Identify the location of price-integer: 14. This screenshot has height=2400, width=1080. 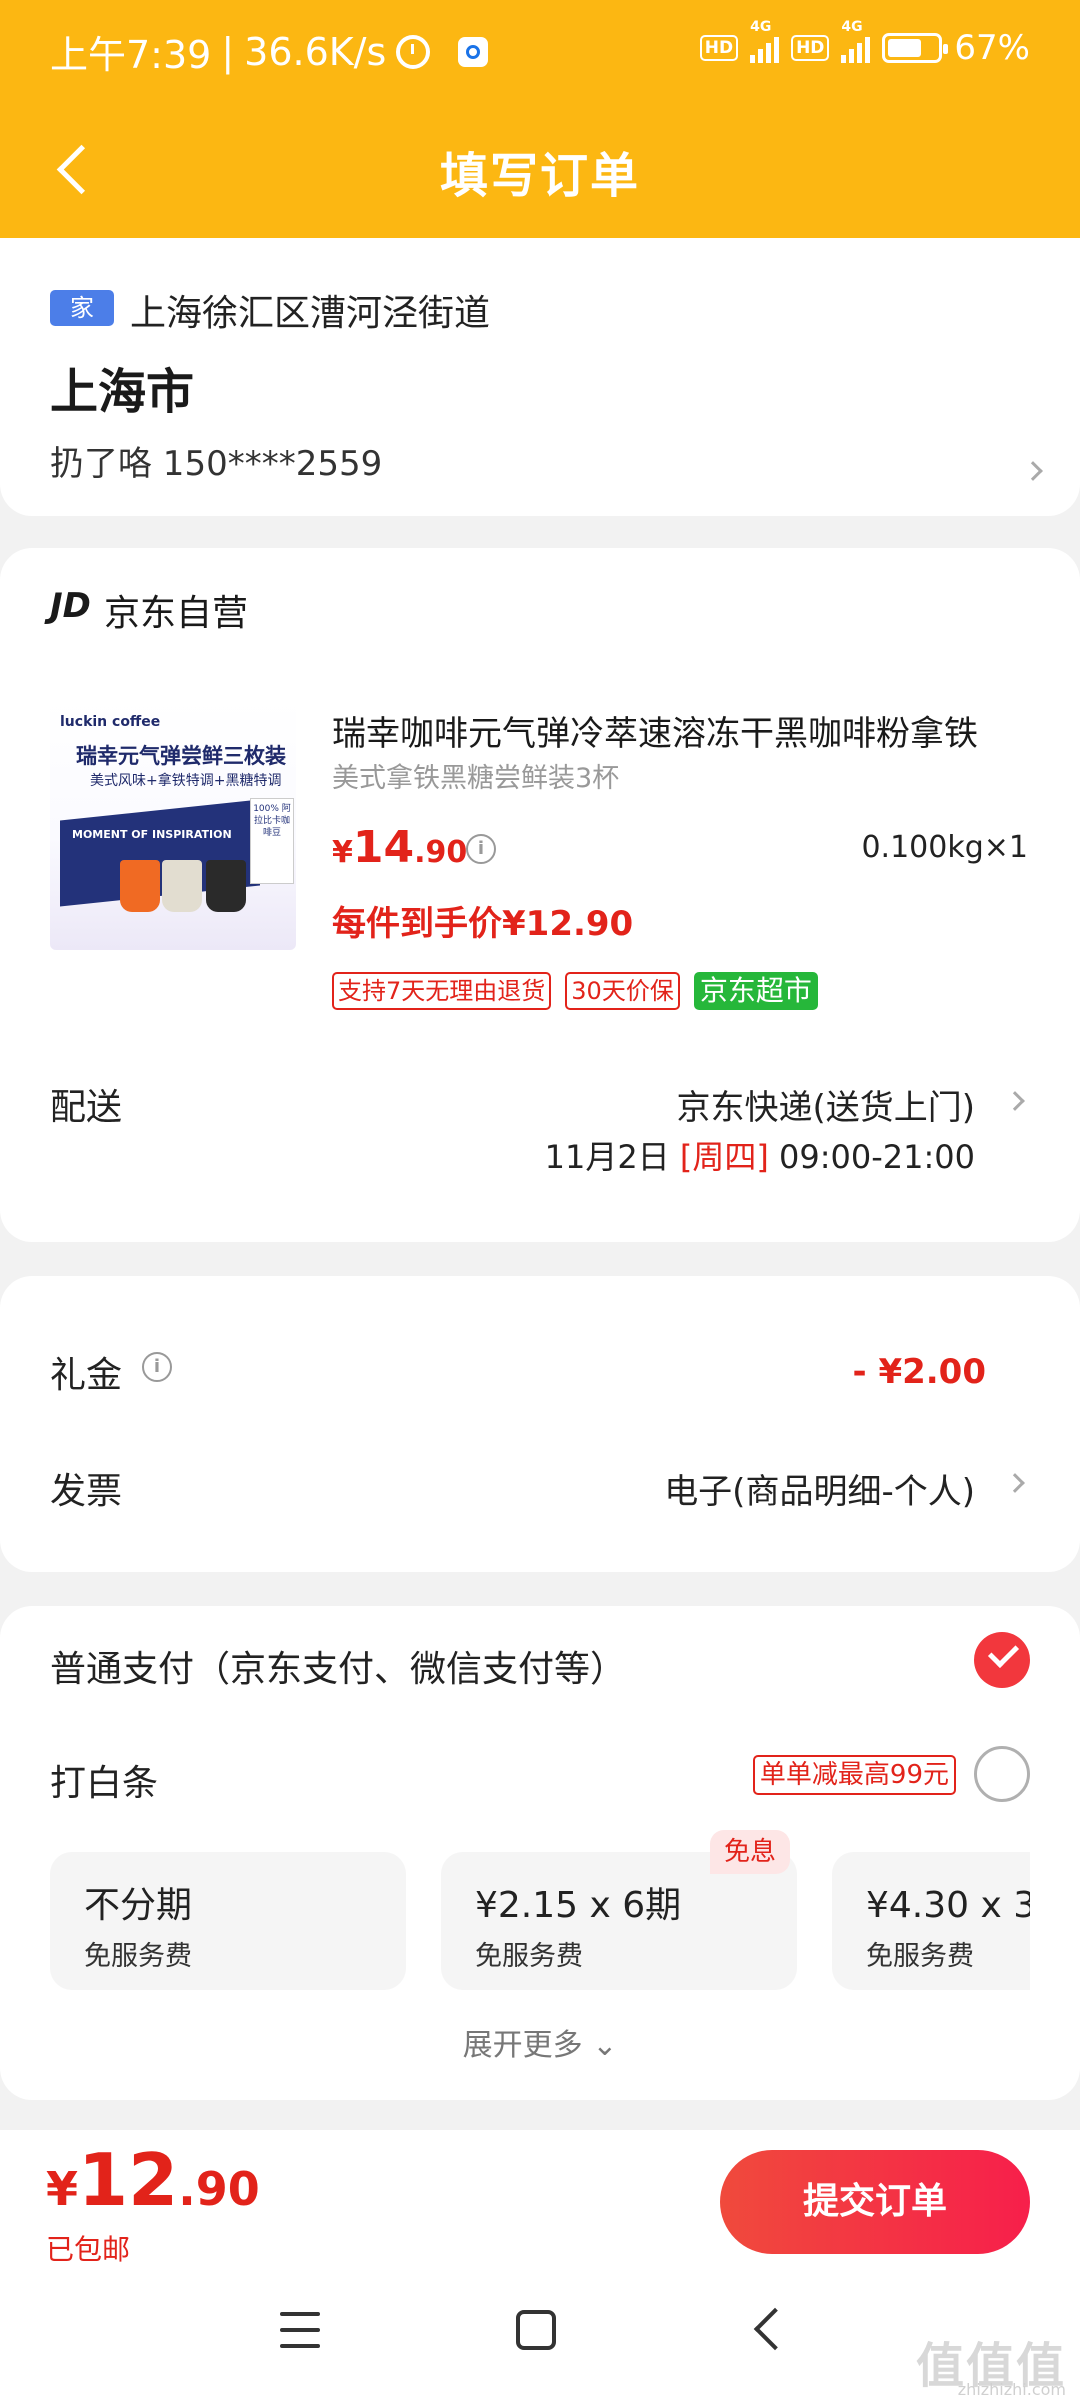
(383, 847).